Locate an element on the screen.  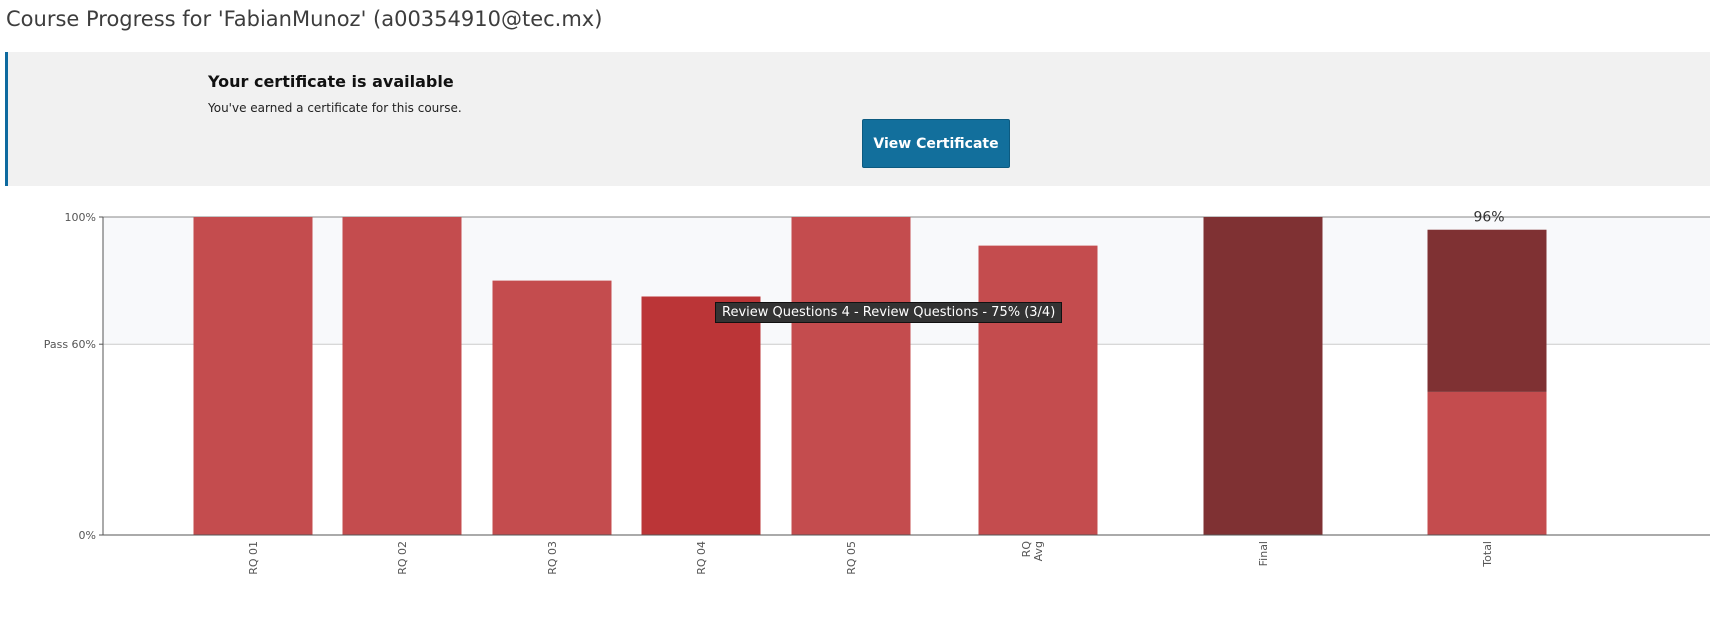
x-tick-label-total: Total is located at coordinates (1487, 554).